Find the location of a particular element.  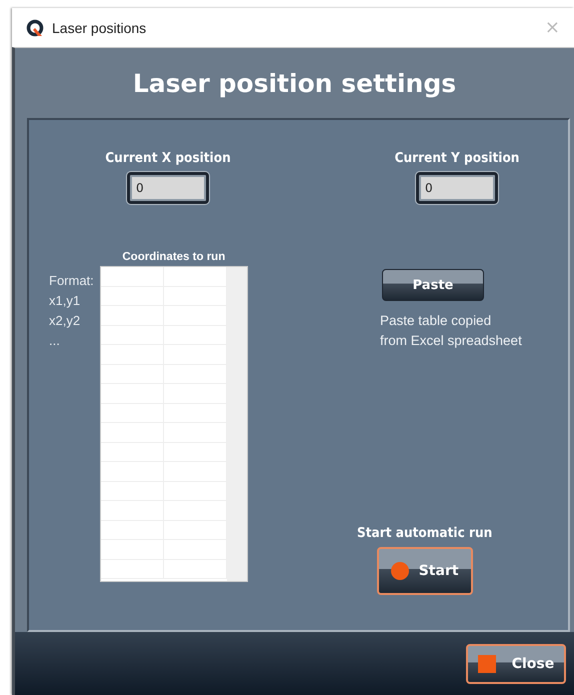

start-button: Start is located at coordinates (424, 571).